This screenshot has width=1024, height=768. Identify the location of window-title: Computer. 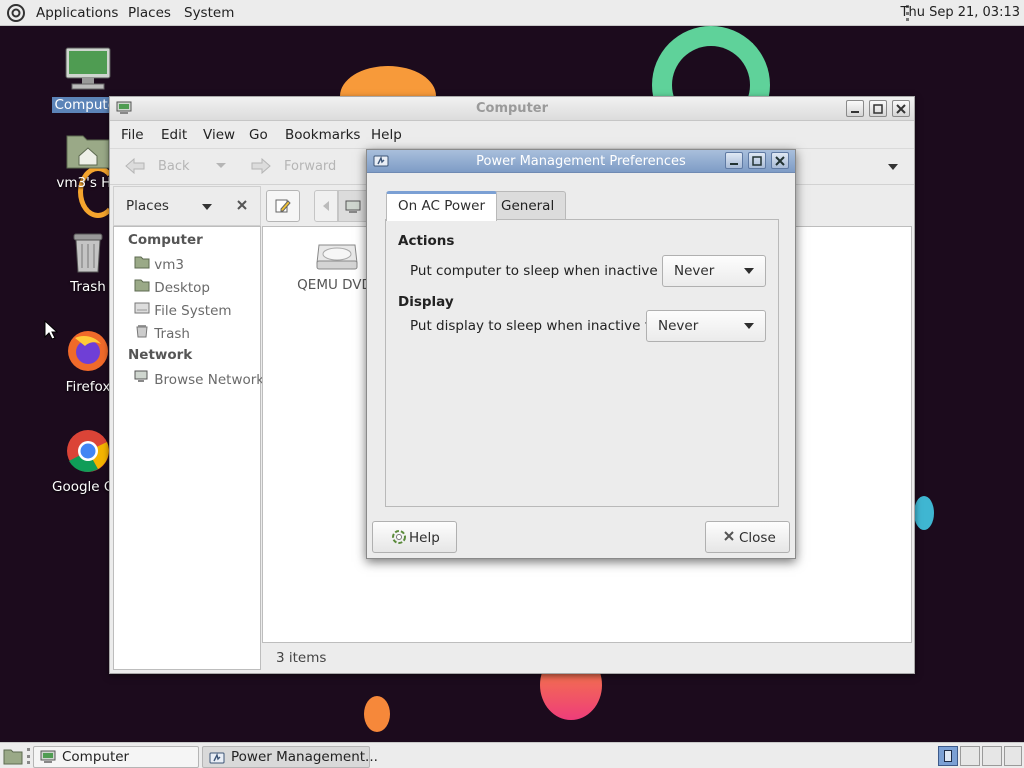
(512, 108).